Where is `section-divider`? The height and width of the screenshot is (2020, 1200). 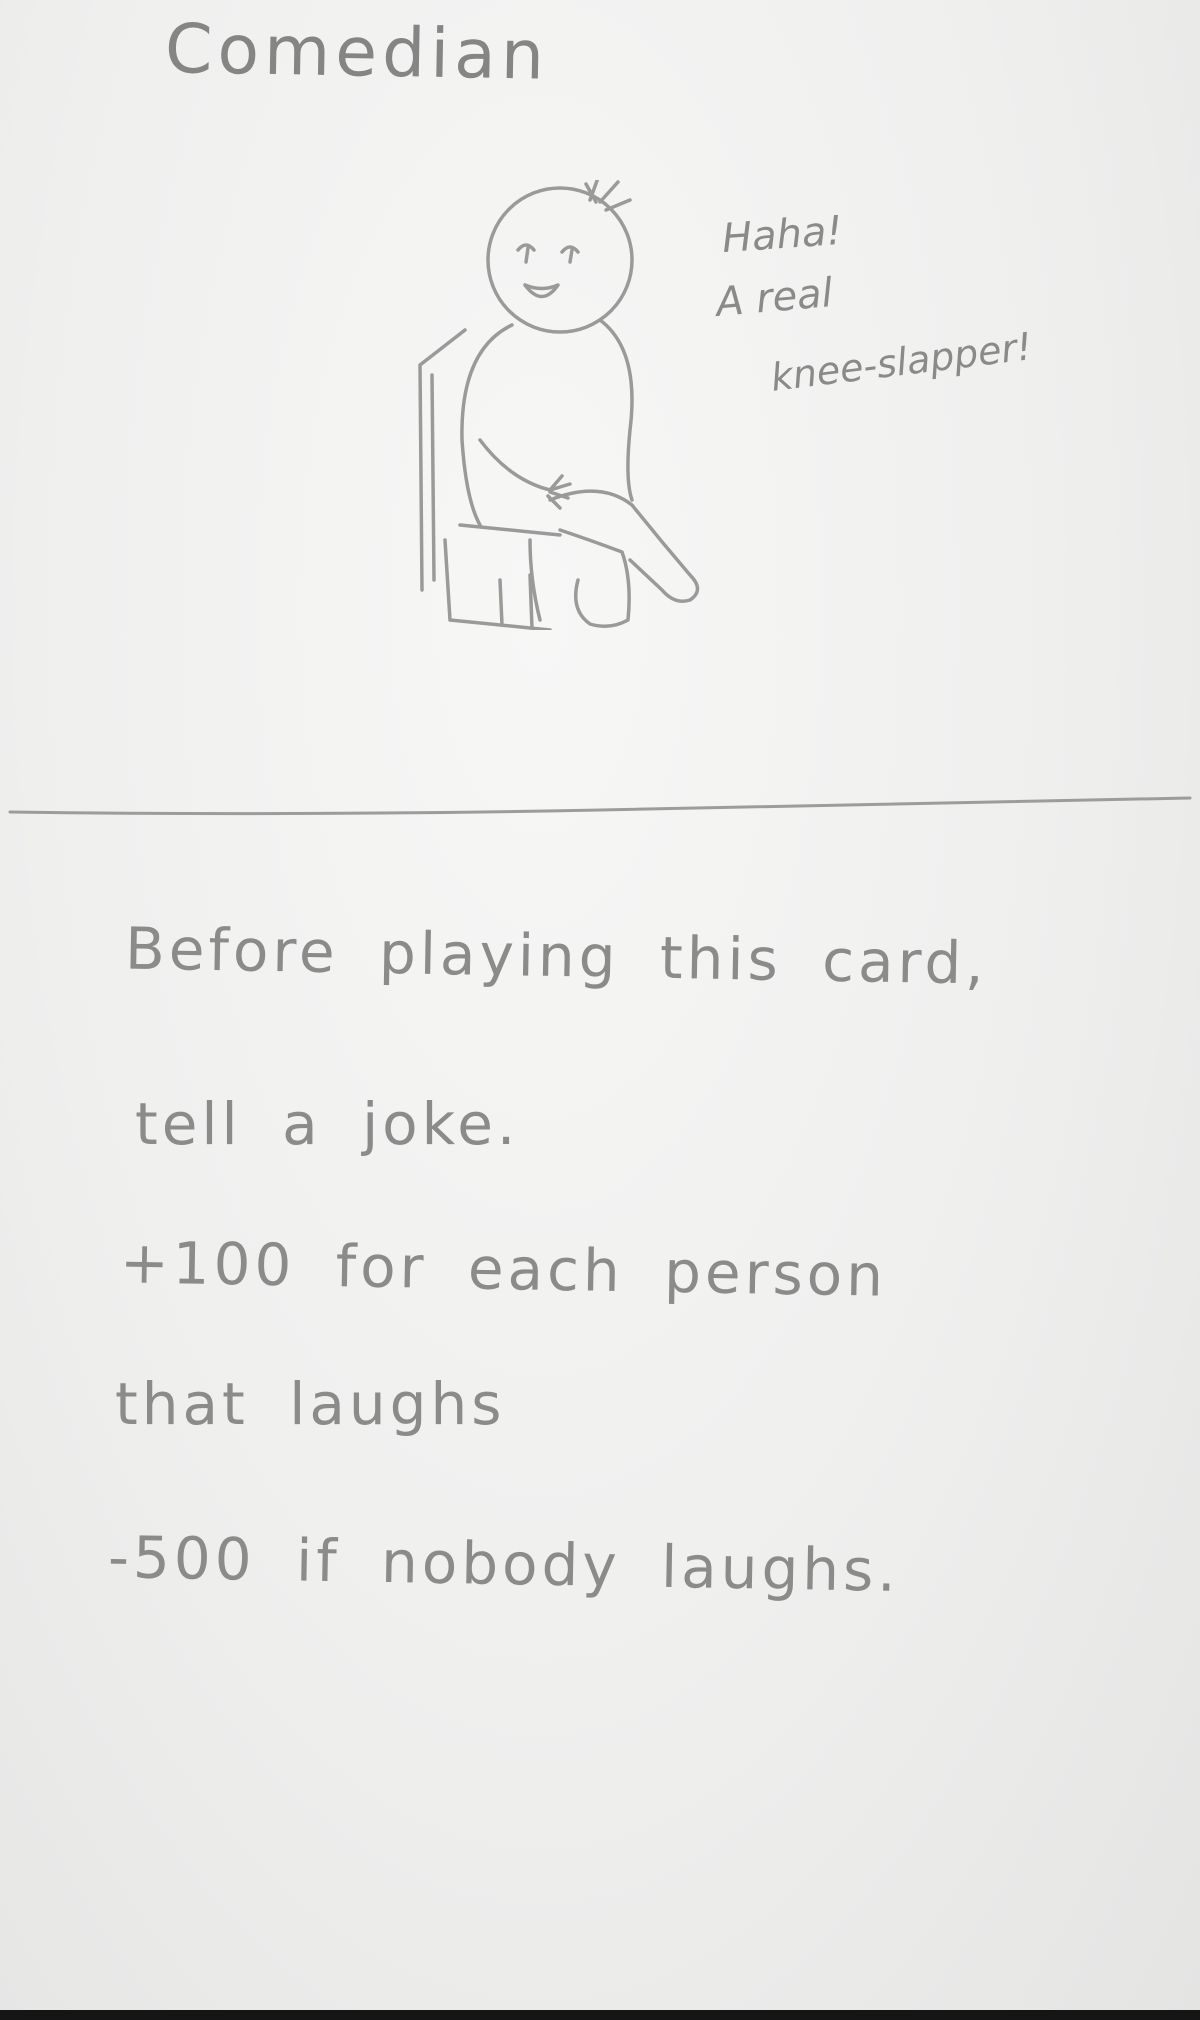 section-divider is located at coordinates (600, 806).